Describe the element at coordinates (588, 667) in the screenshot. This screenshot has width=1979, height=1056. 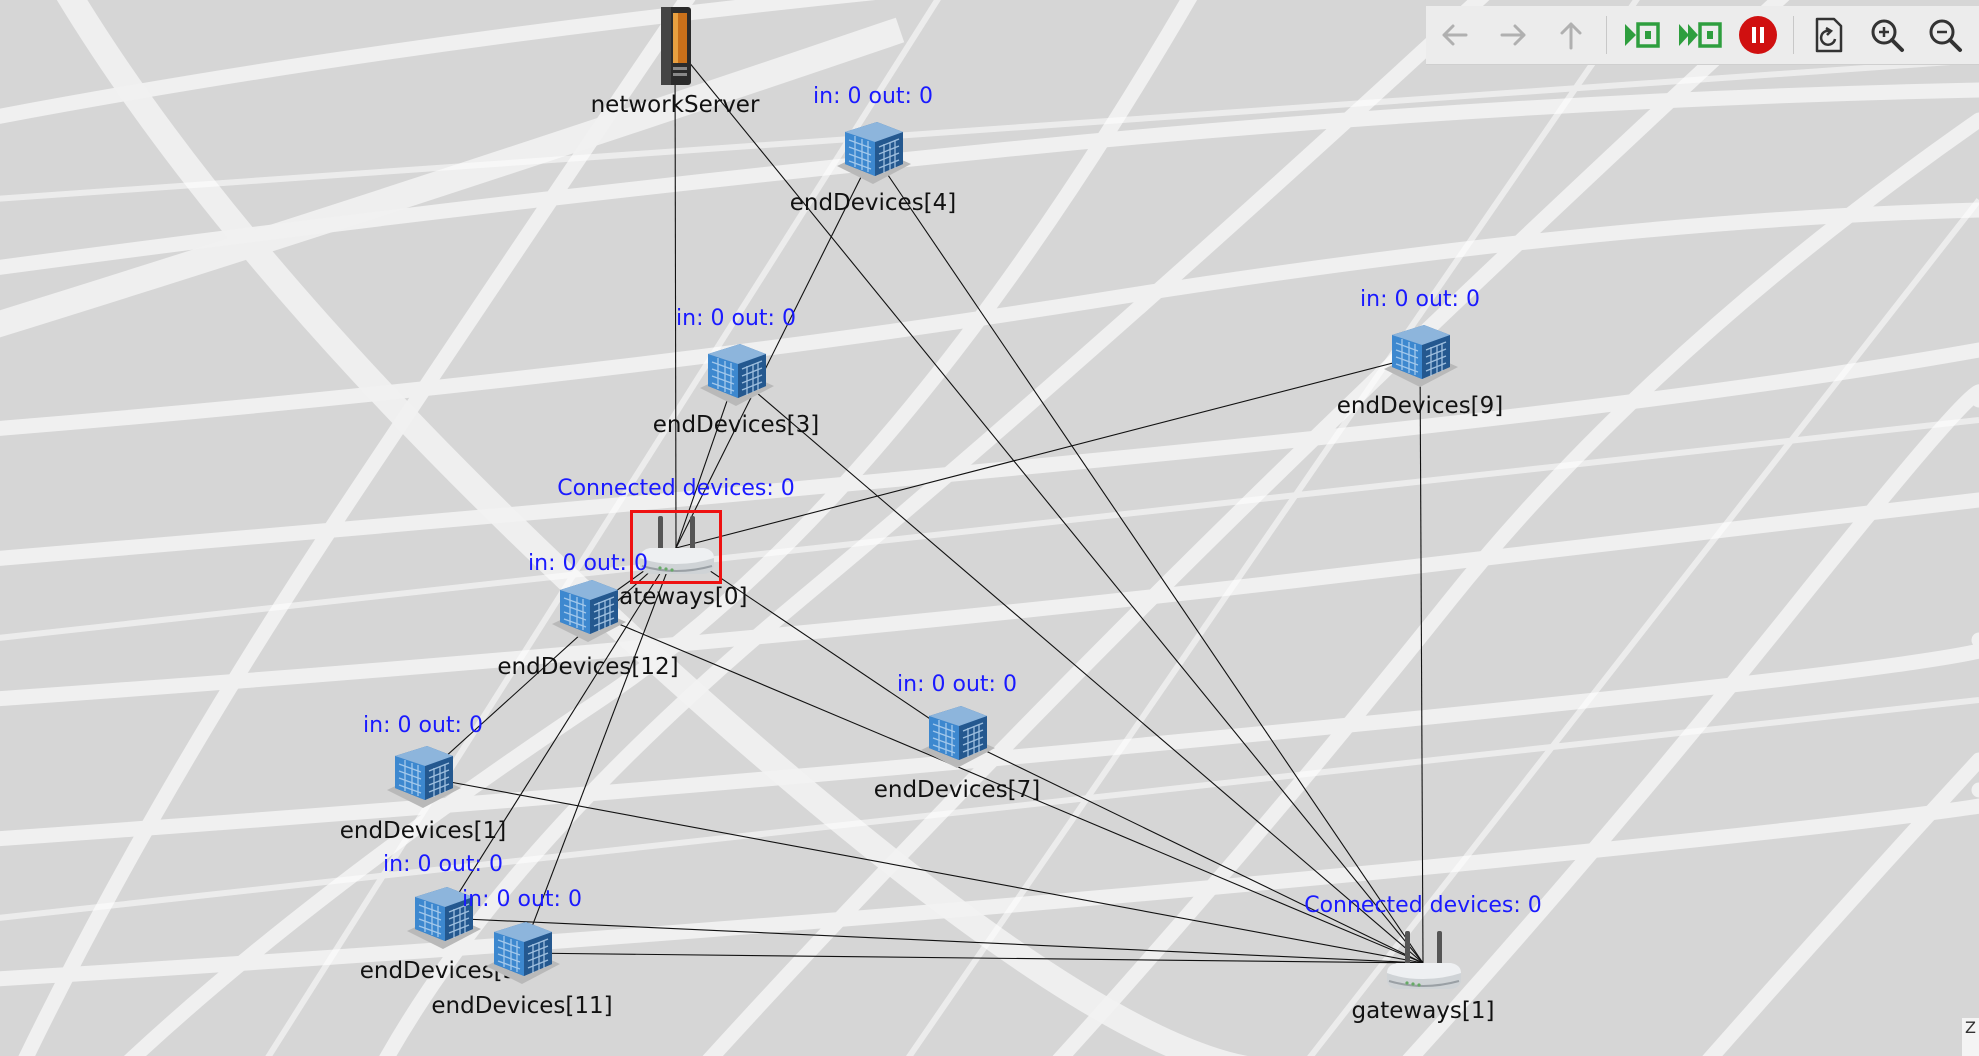
I see `node-label: endDevices[12]` at that location.